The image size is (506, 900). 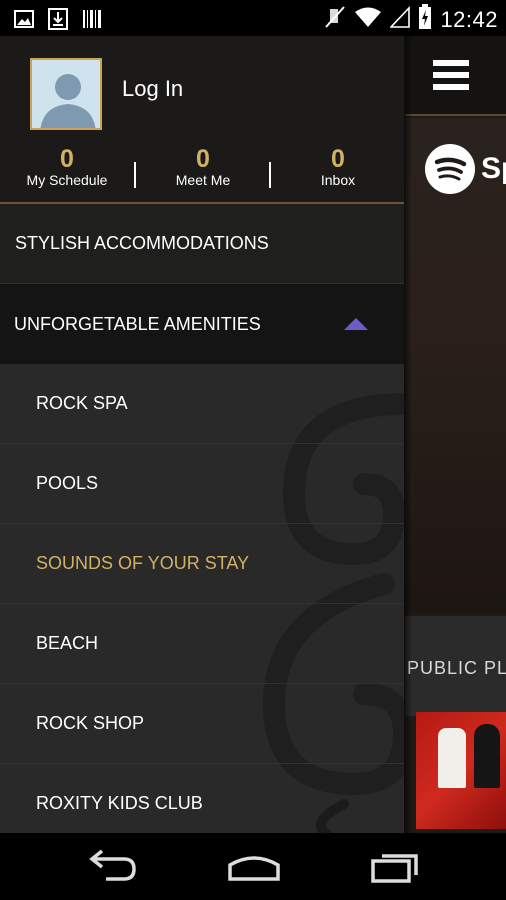 I want to click on submenu-item-pools: POOLS, so click(x=202, y=484).